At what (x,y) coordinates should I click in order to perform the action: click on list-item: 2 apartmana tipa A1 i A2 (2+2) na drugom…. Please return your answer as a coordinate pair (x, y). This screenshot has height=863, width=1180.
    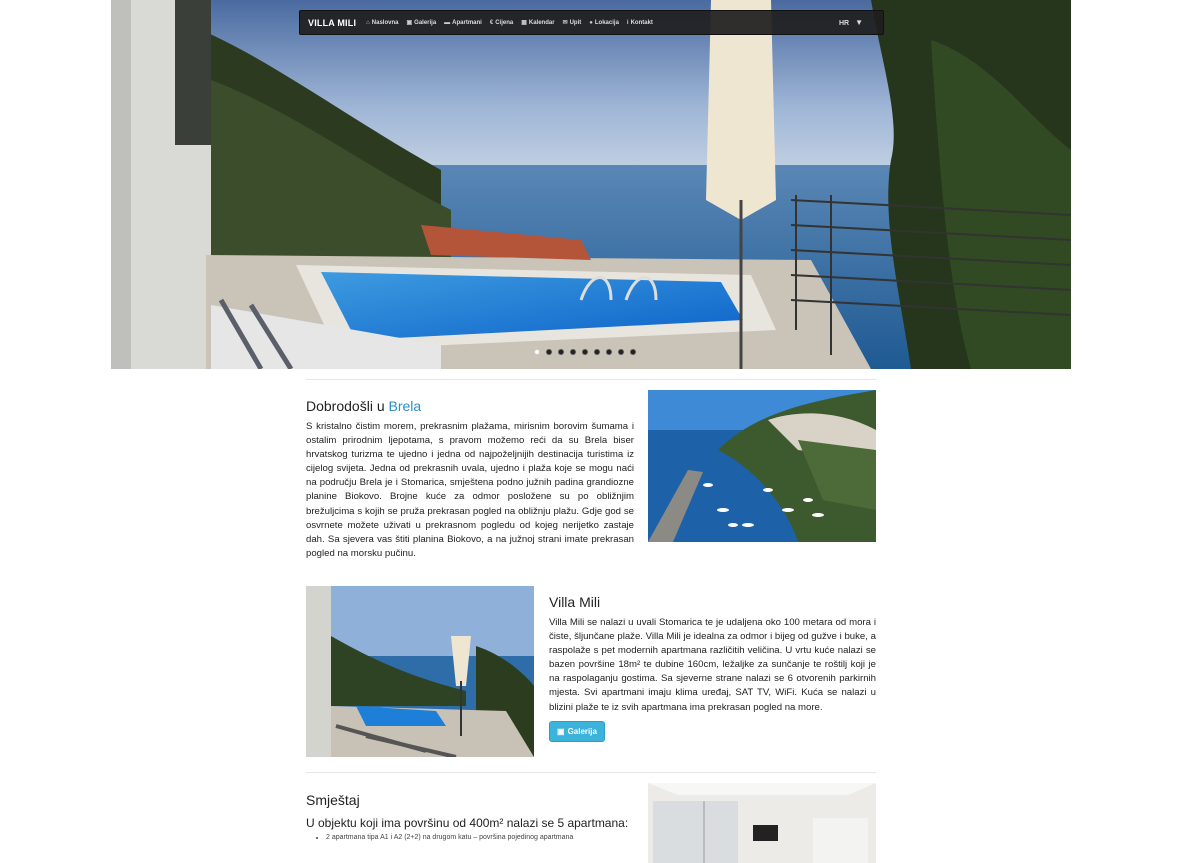
    Looking at the image, I should click on (481, 837).